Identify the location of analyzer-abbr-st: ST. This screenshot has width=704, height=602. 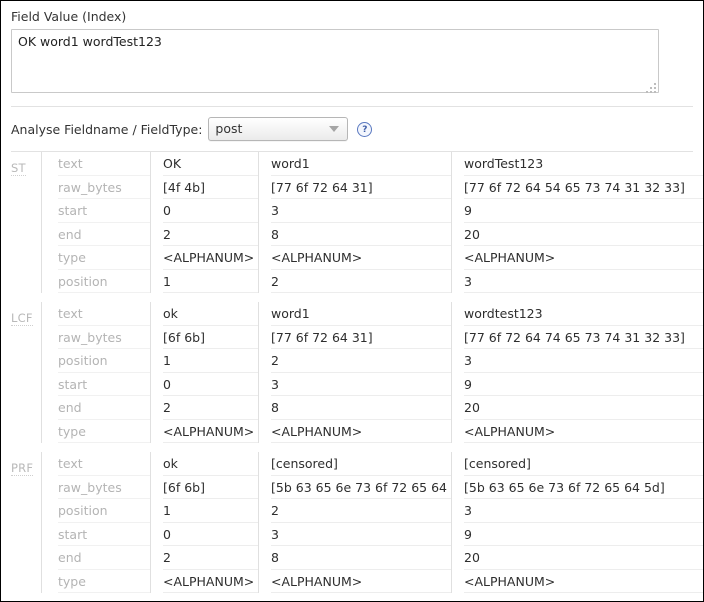
(18, 168).